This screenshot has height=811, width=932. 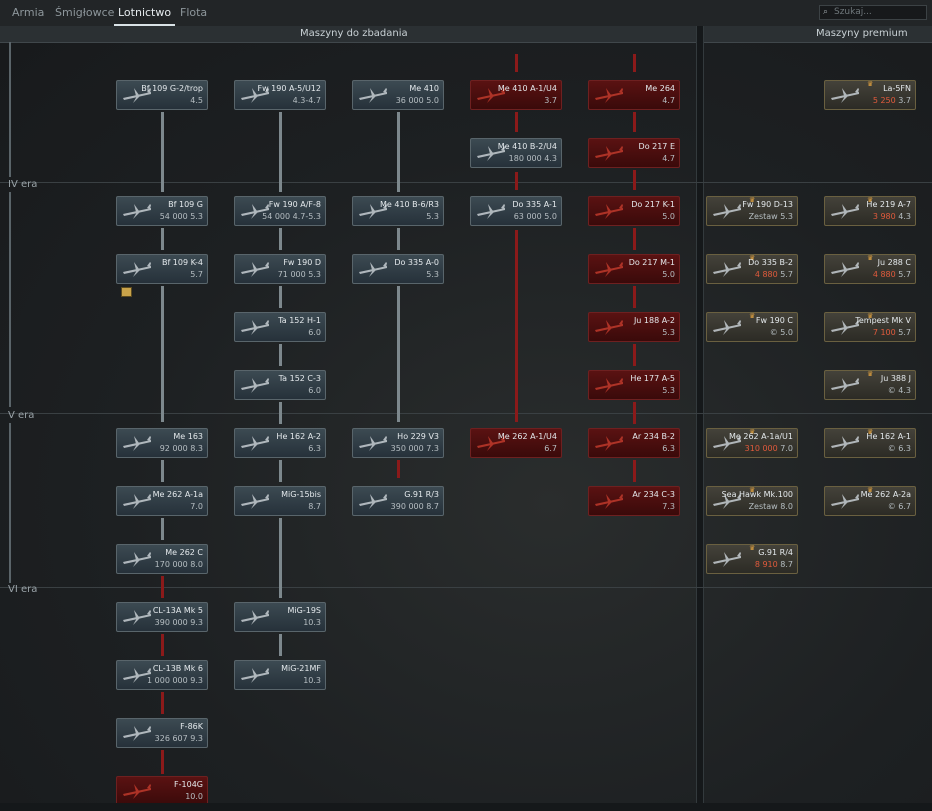 I want to click on vehicle-card: MiG-15bis 8.7, so click(x=280, y=501).